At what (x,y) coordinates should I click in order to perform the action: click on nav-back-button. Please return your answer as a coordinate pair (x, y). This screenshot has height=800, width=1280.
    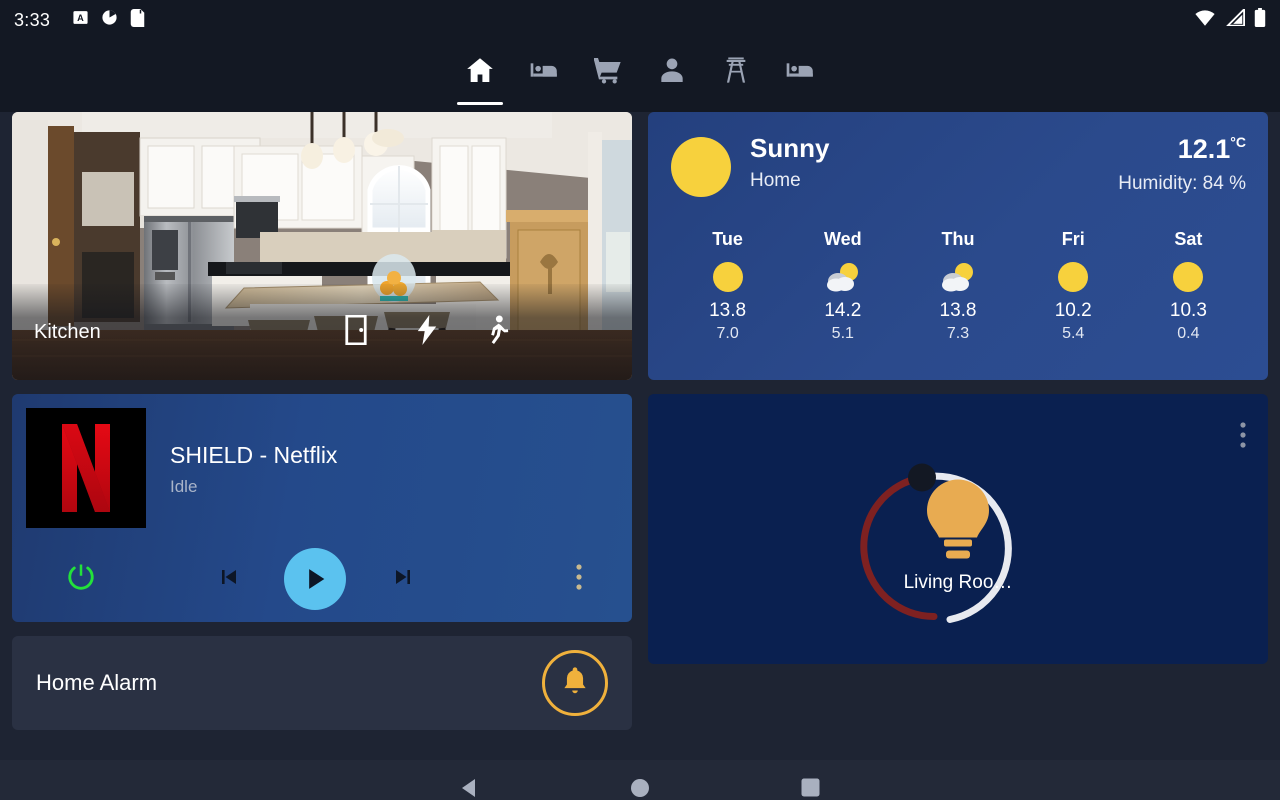
    Looking at the image, I should click on (470, 788).